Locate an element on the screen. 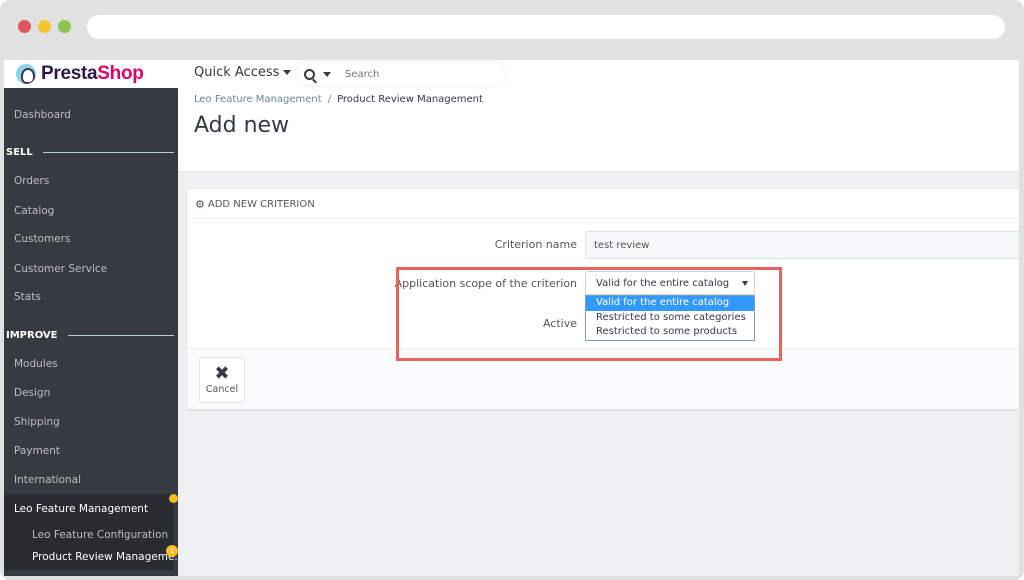 The height and width of the screenshot is (580, 1024). page-title: Add new is located at coordinates (242, 125).